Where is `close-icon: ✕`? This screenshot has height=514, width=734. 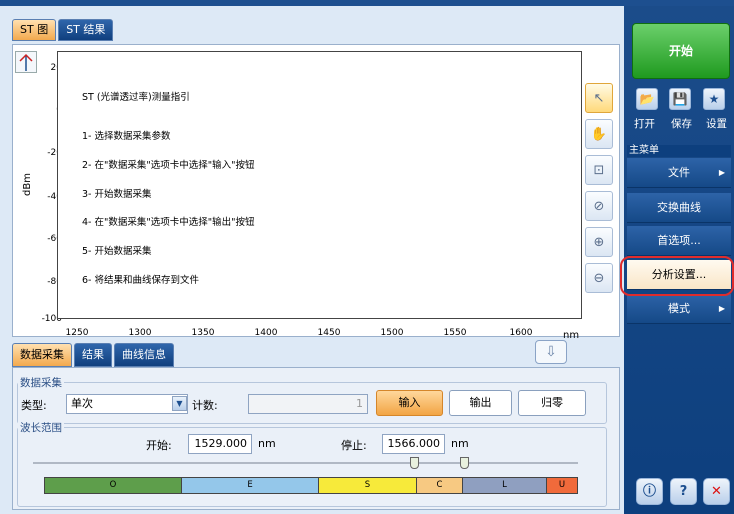
close-icon: ✕ is located at coordinates (716, 491).